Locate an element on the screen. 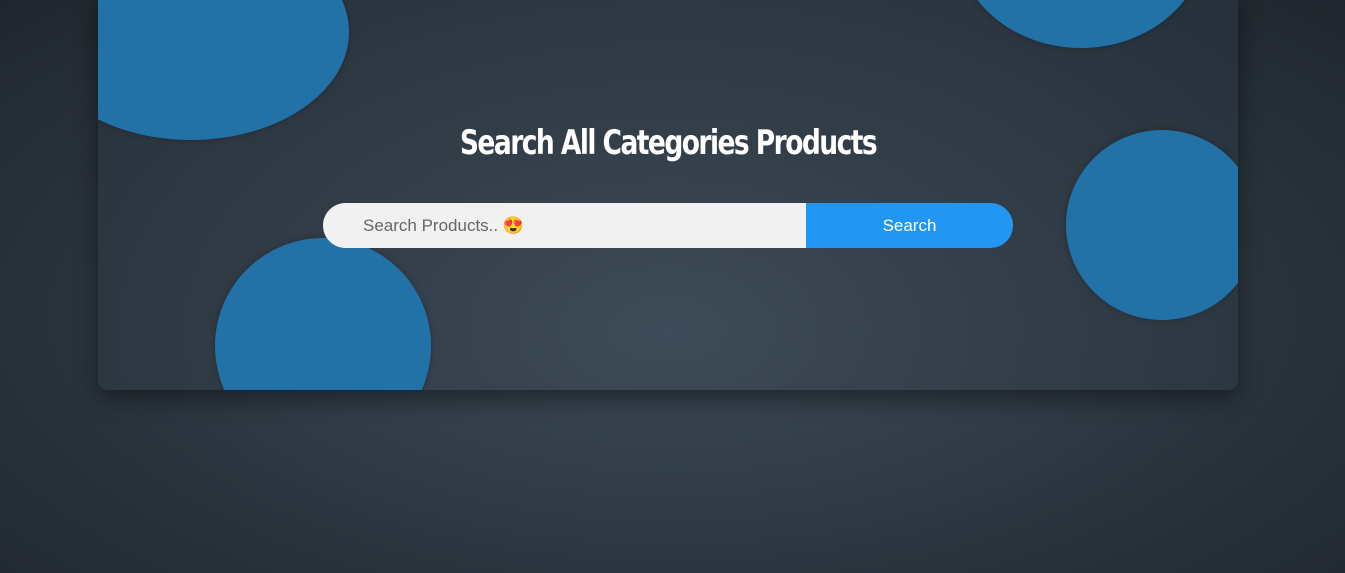  page-title: Search All Categories Products is located at coordinates (668, 143).